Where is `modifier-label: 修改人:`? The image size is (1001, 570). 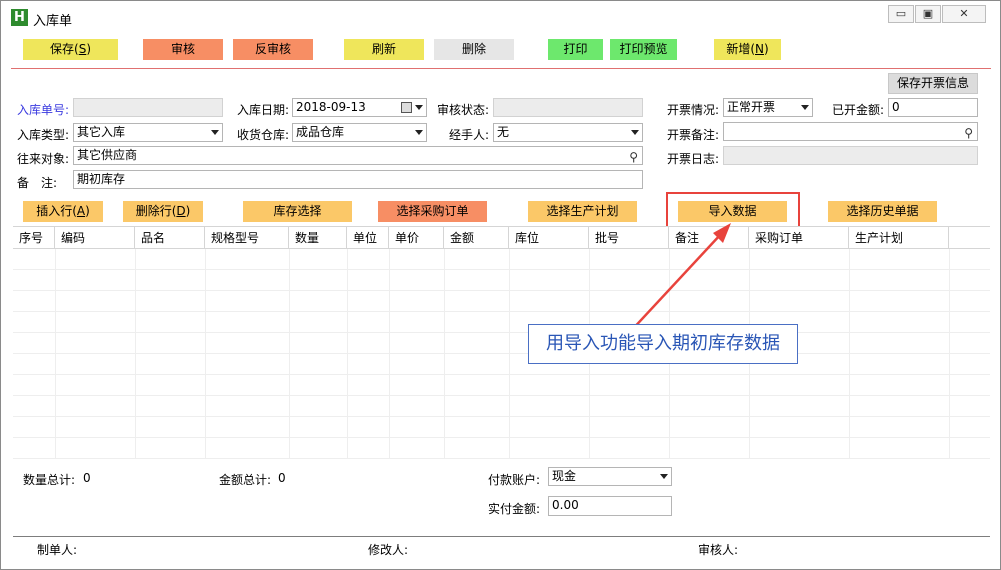
modifier-label: 修改人: is located at coordinates (388, 550).